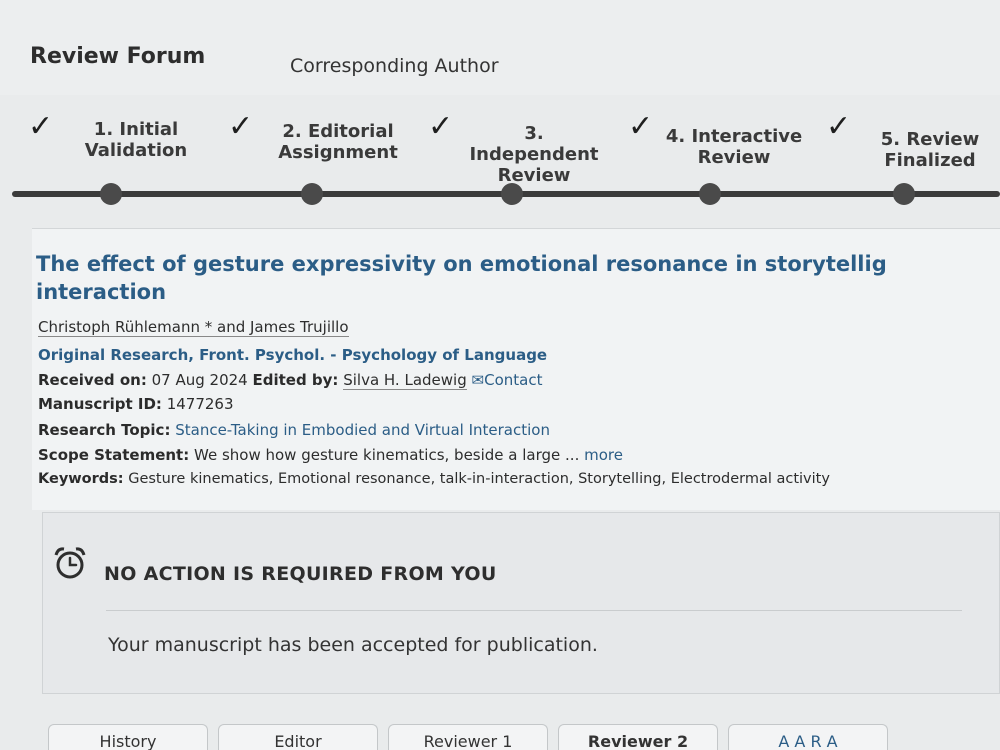  I want to click on step-independent-review: ✓ 3. Independent Review, so click(523, 145).